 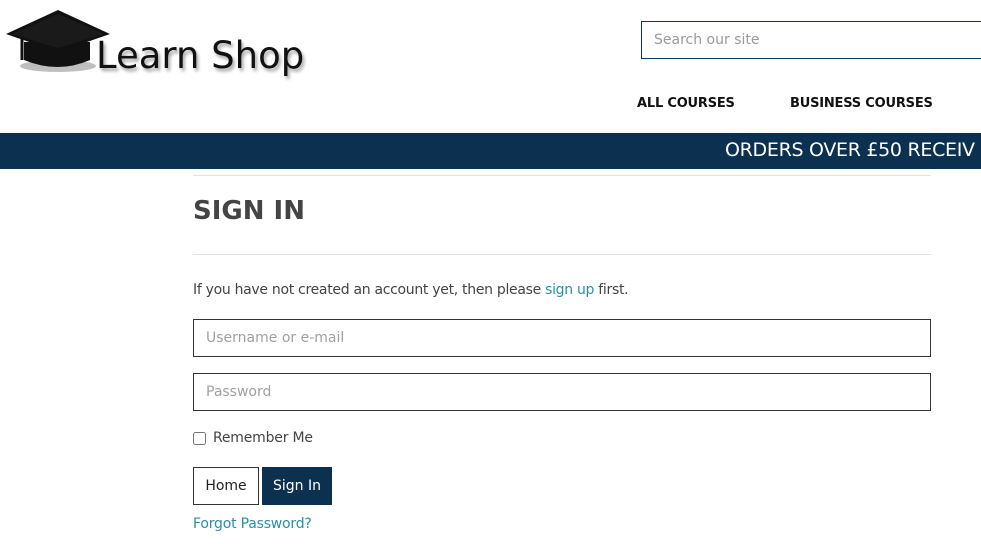 I want to click on logo-wordmark: Learn Shop, so click(x=200, y=55).